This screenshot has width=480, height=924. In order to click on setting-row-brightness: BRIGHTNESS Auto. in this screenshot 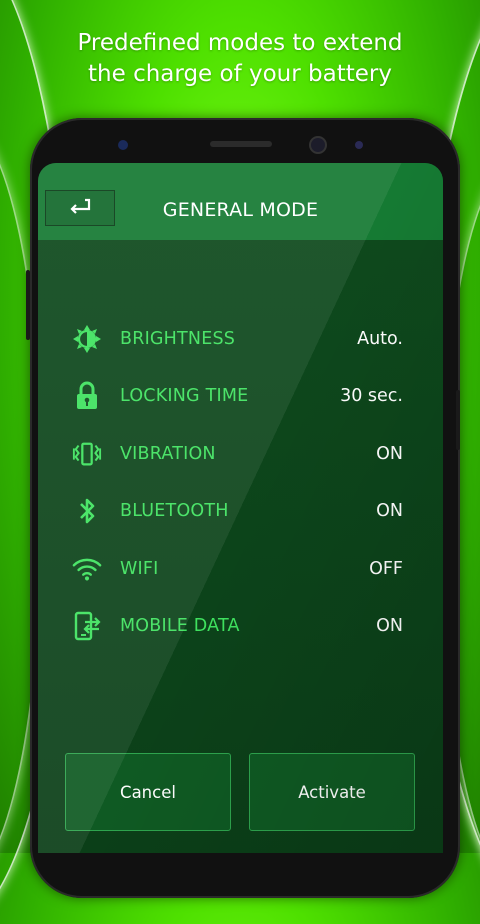, I will do `click(240, 339)`.